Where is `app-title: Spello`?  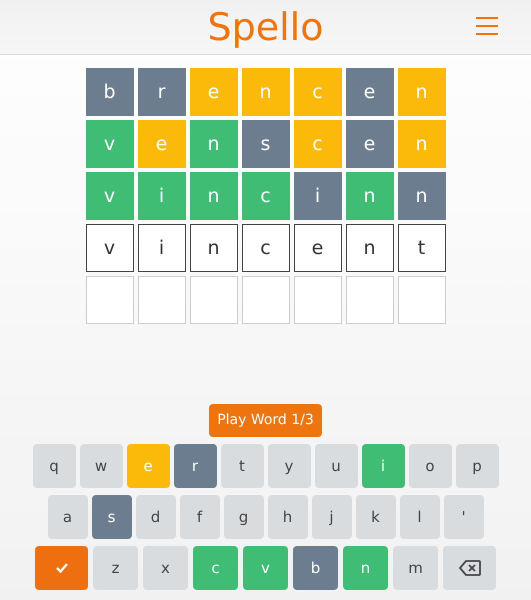 app-title: Spello is located at coordinates (266, 27).